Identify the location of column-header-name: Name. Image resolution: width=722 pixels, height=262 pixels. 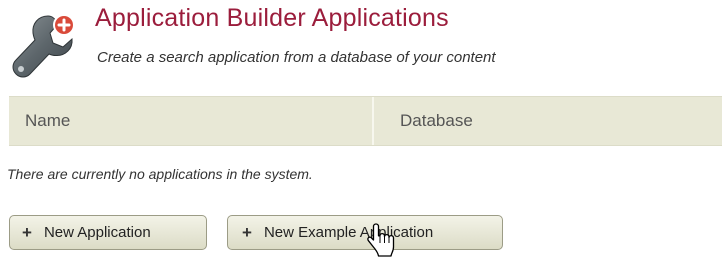
(191, 121).